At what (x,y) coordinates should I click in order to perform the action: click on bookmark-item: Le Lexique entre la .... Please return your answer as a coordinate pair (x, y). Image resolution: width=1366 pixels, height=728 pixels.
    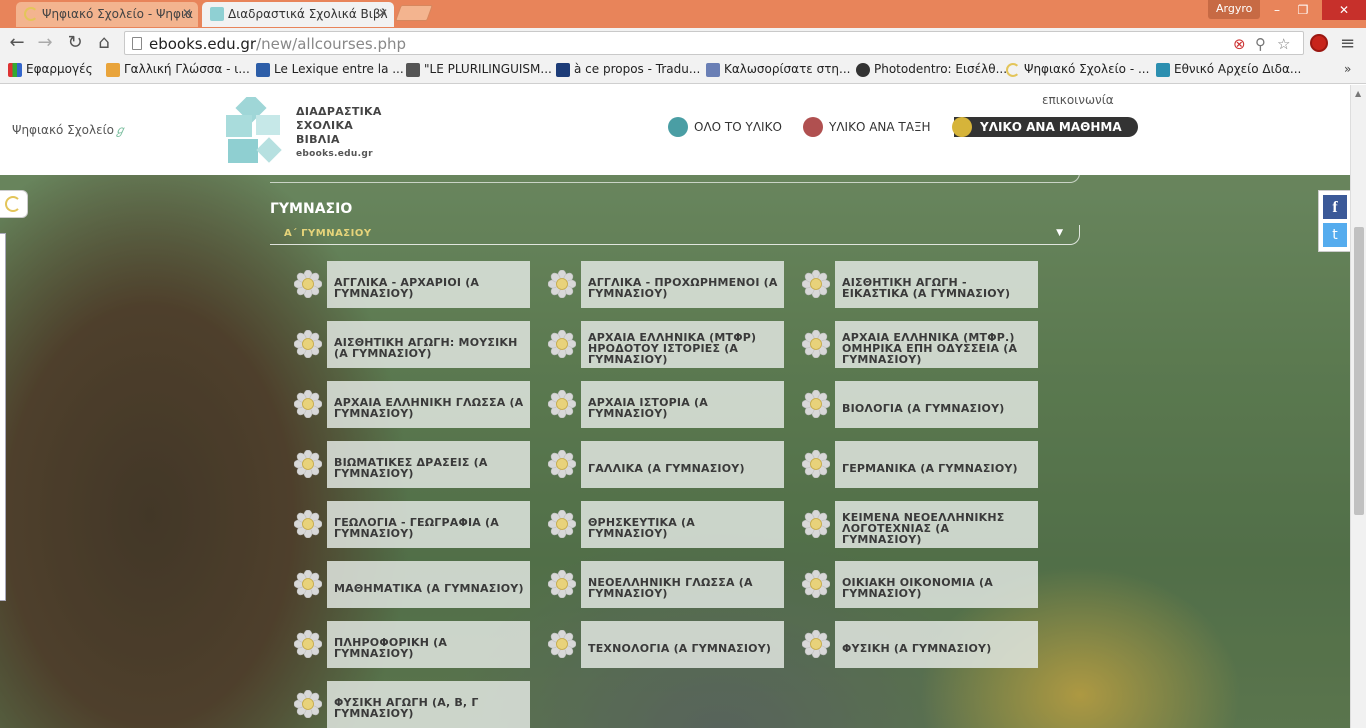
    Looking at the image, I should click on (330, 69).